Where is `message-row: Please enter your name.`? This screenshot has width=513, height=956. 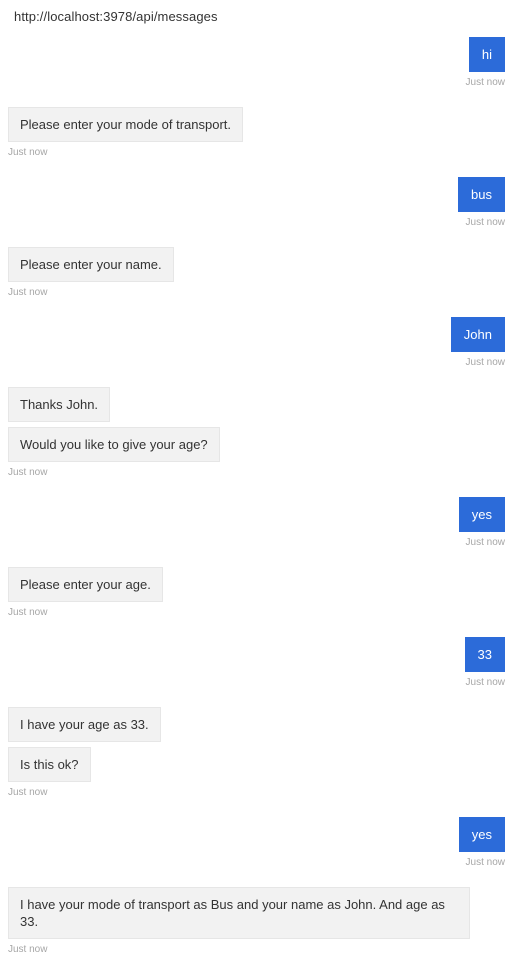 message-row: Please enter your name. is located at coordinates (258, 264).